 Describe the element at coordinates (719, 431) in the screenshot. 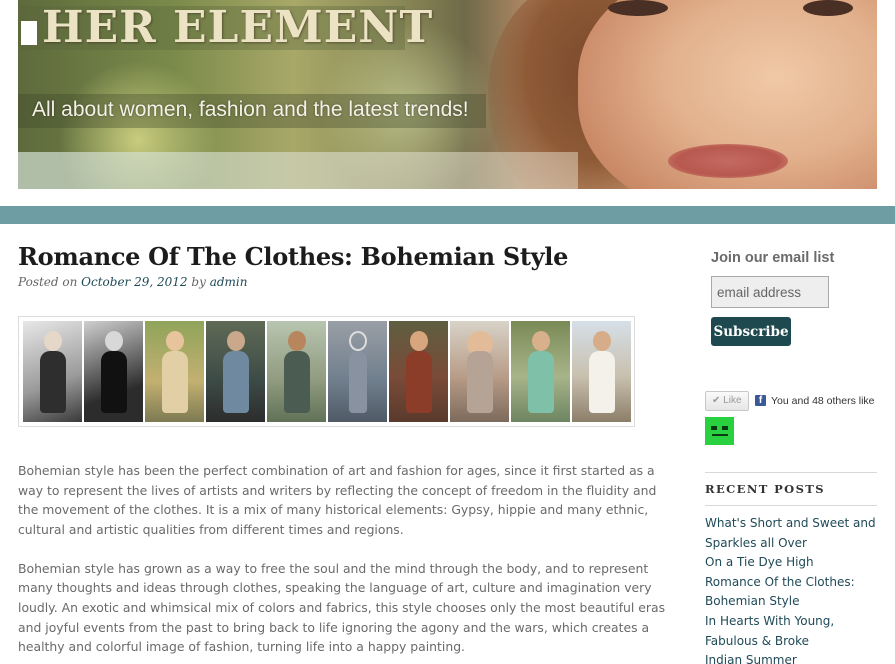

I see `user-avatar` at that location.